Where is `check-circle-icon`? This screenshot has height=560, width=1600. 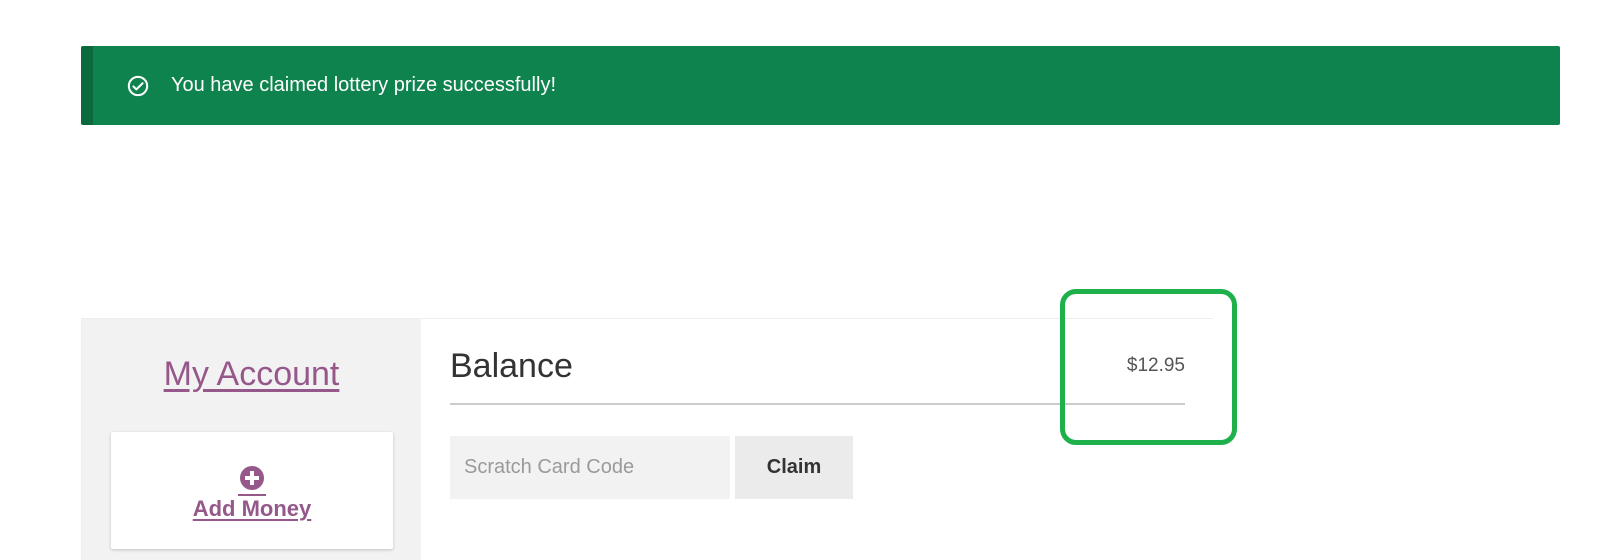 check-circle-icon is located at coordinates (138, 85).